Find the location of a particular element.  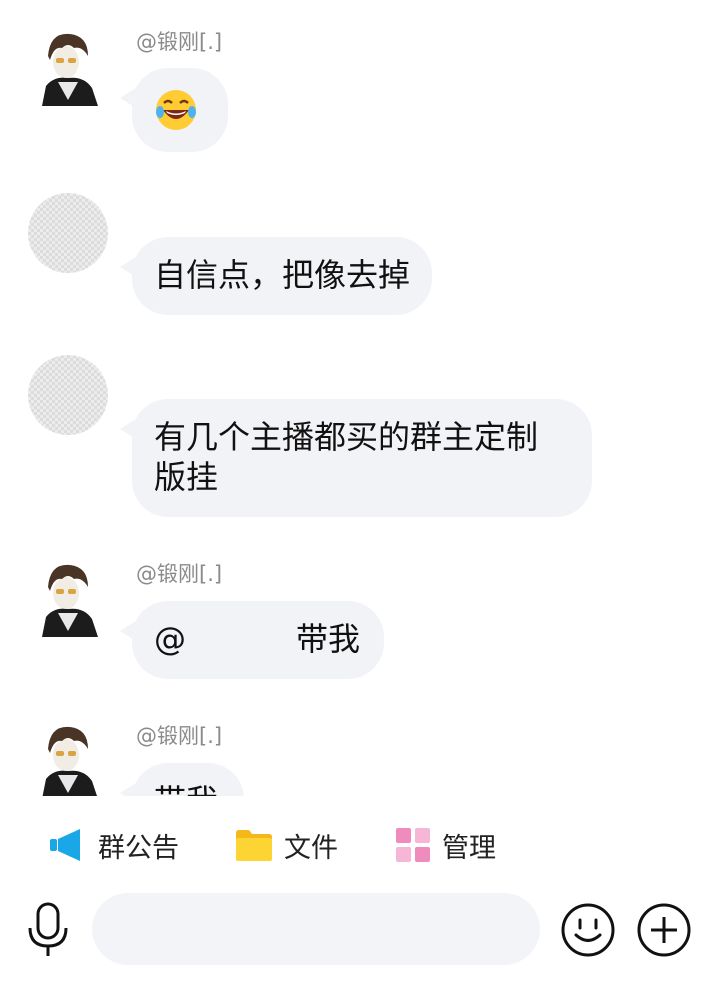

files-label: 文件 is located at coordinates (311, 848).